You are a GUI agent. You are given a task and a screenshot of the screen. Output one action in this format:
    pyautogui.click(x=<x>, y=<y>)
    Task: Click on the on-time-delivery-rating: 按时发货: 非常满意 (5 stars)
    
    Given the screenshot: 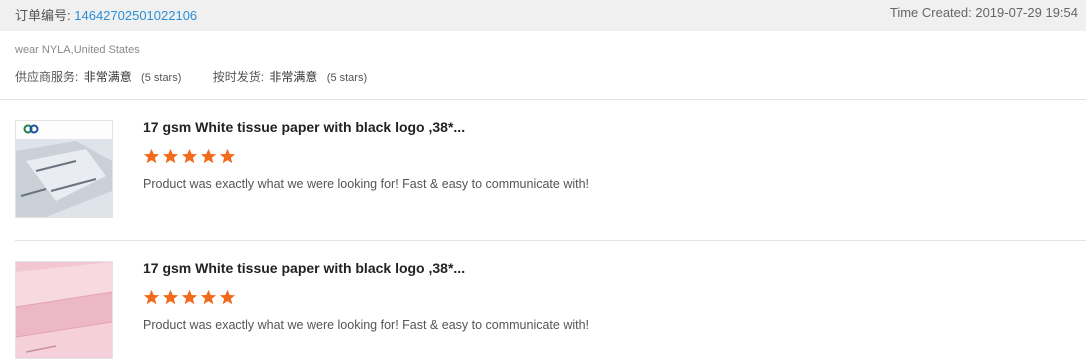 What is the action you would take?
    pyautogui.click(x=290, y=76)
    